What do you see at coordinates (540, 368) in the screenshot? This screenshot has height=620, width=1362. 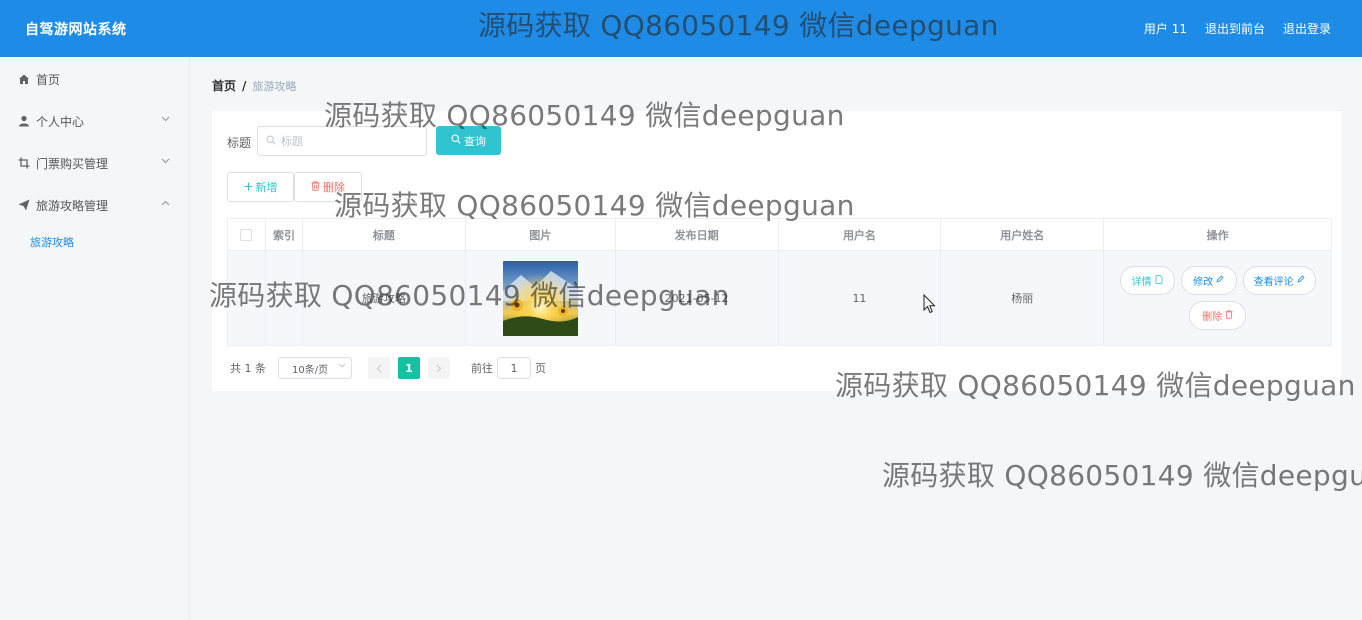 I see `page-unit-label: 页` at bounding box center [540, 368].